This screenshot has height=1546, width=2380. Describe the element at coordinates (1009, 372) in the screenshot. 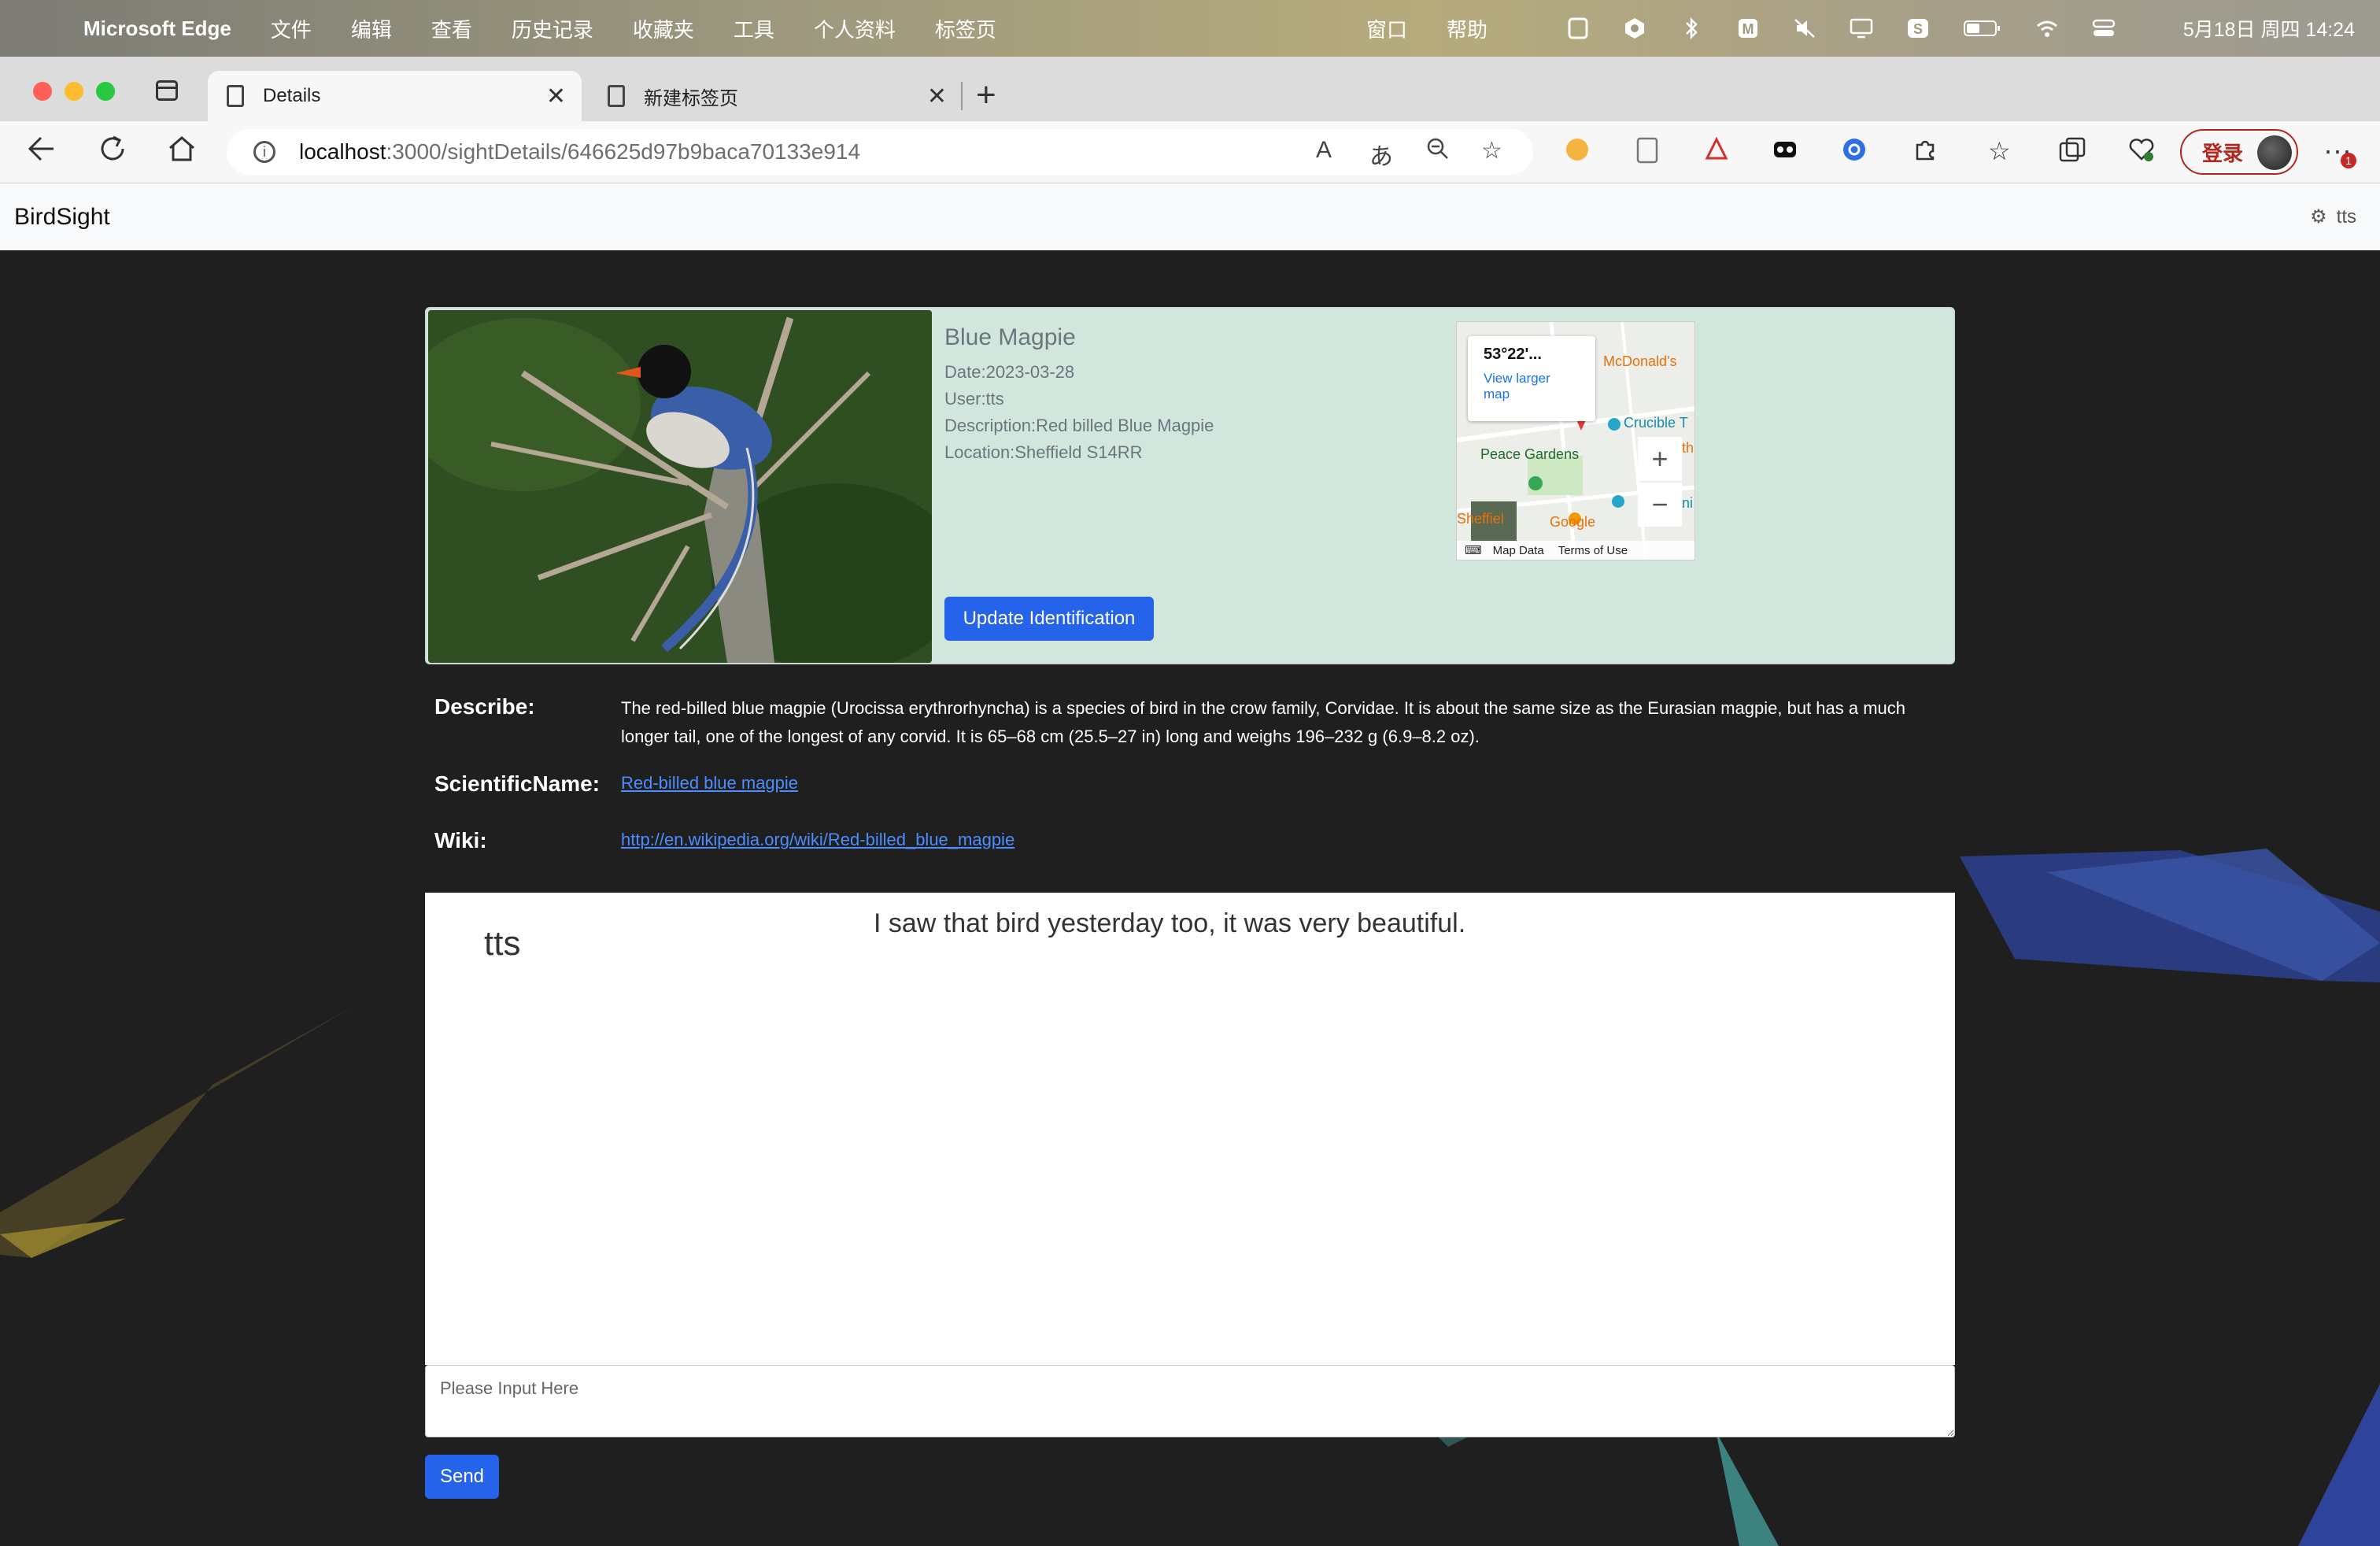

I see `sighting-date: Date:2023-03-28` at that location.